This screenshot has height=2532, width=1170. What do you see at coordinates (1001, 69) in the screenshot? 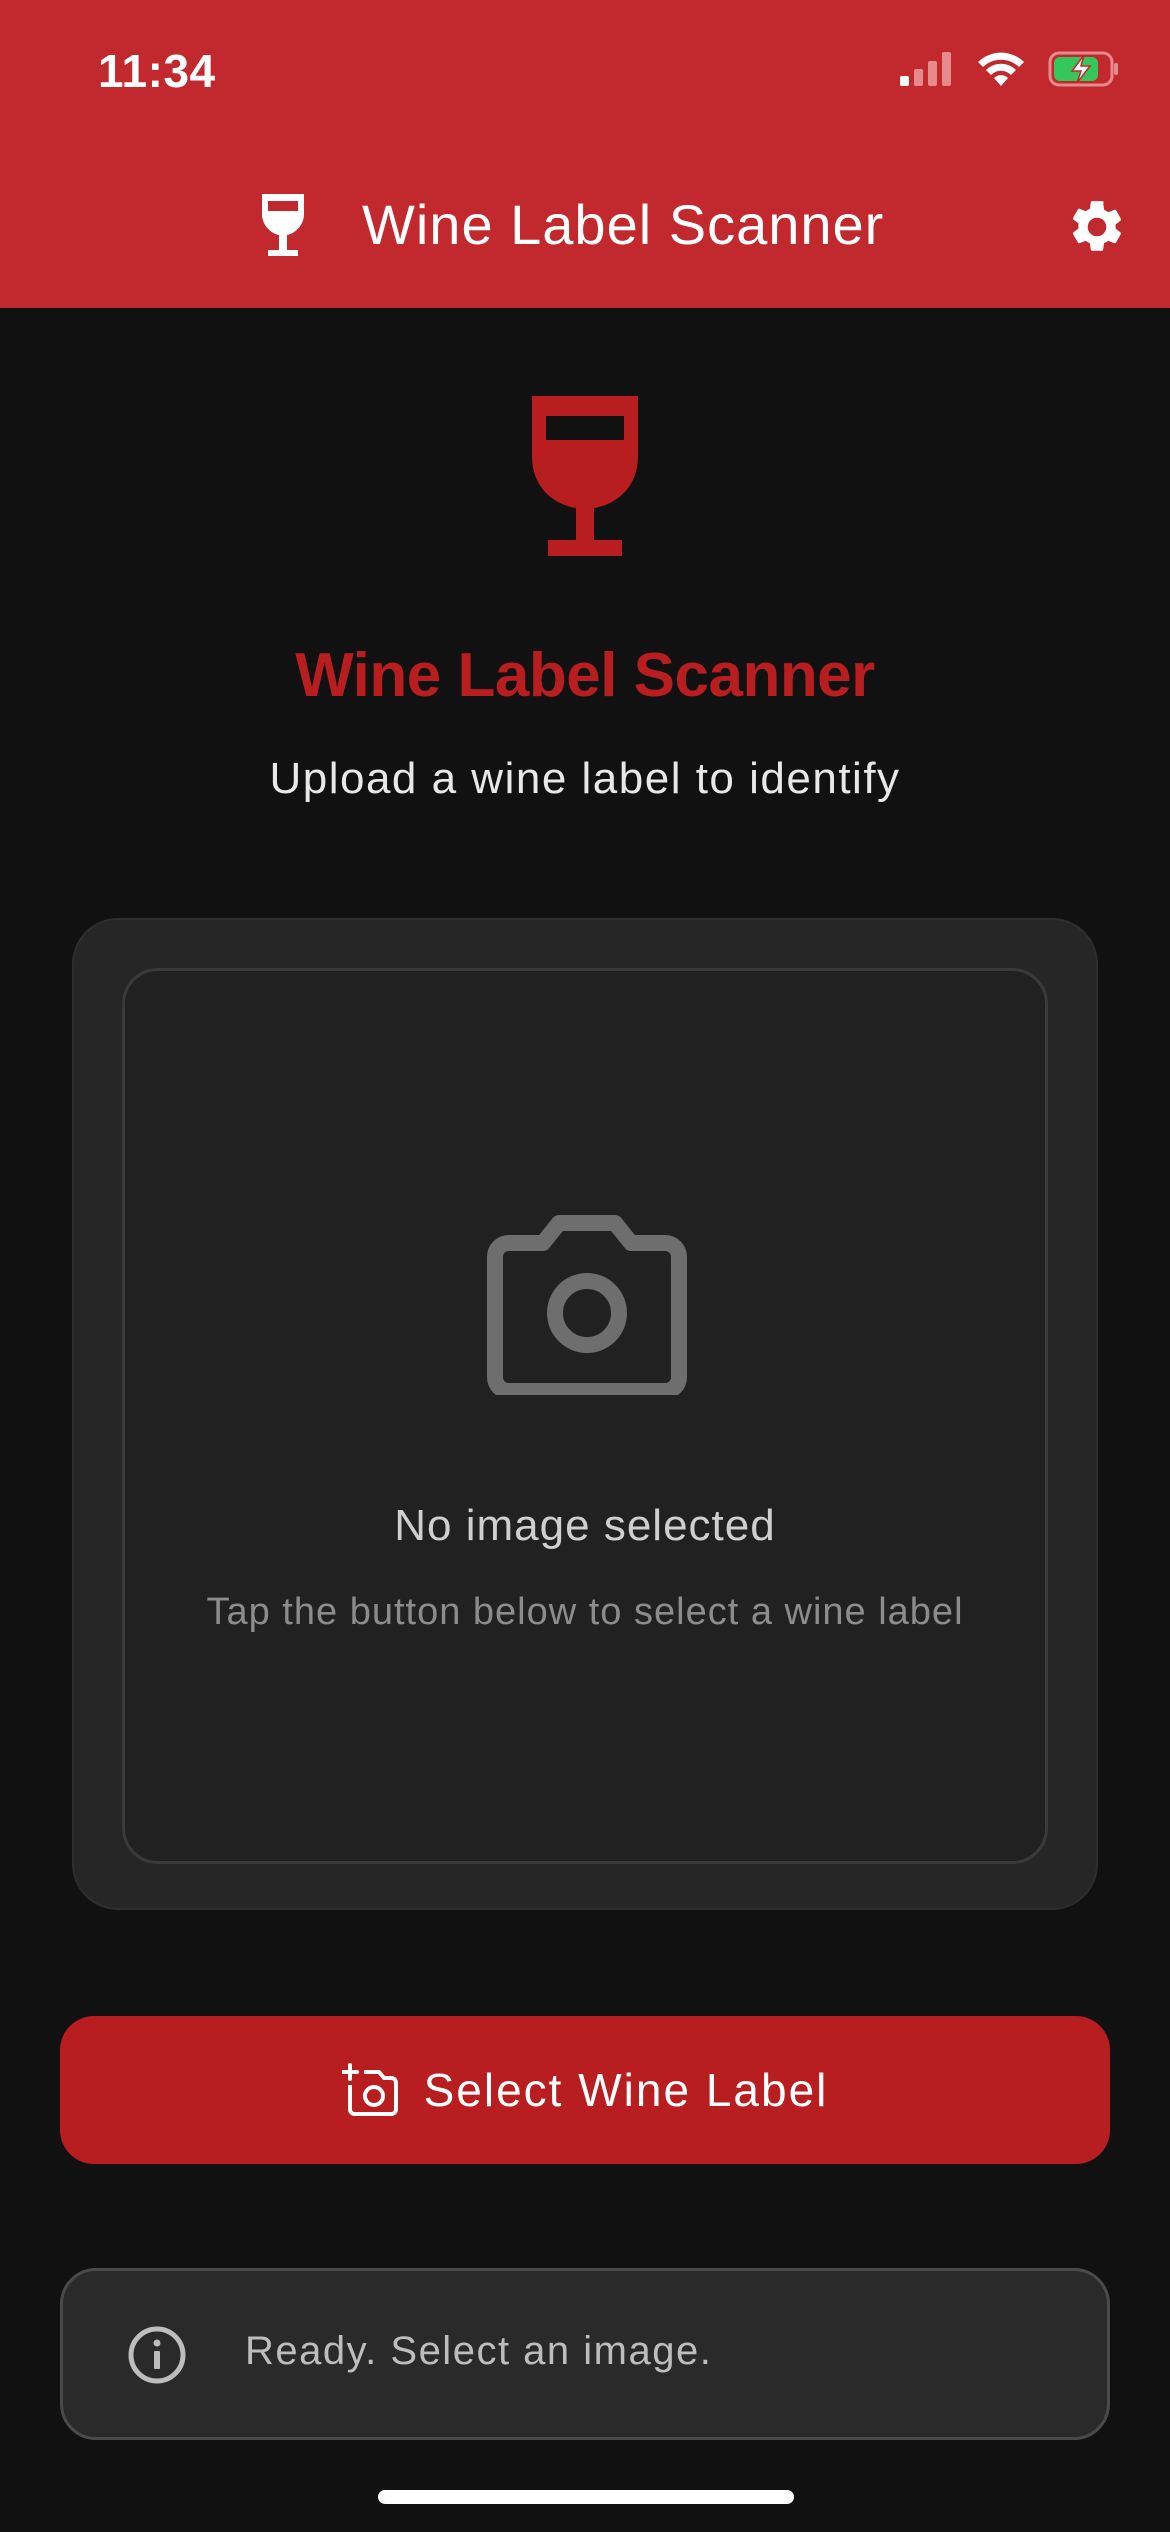
I see `wifi-icon` at bounding box center [1001, 69].